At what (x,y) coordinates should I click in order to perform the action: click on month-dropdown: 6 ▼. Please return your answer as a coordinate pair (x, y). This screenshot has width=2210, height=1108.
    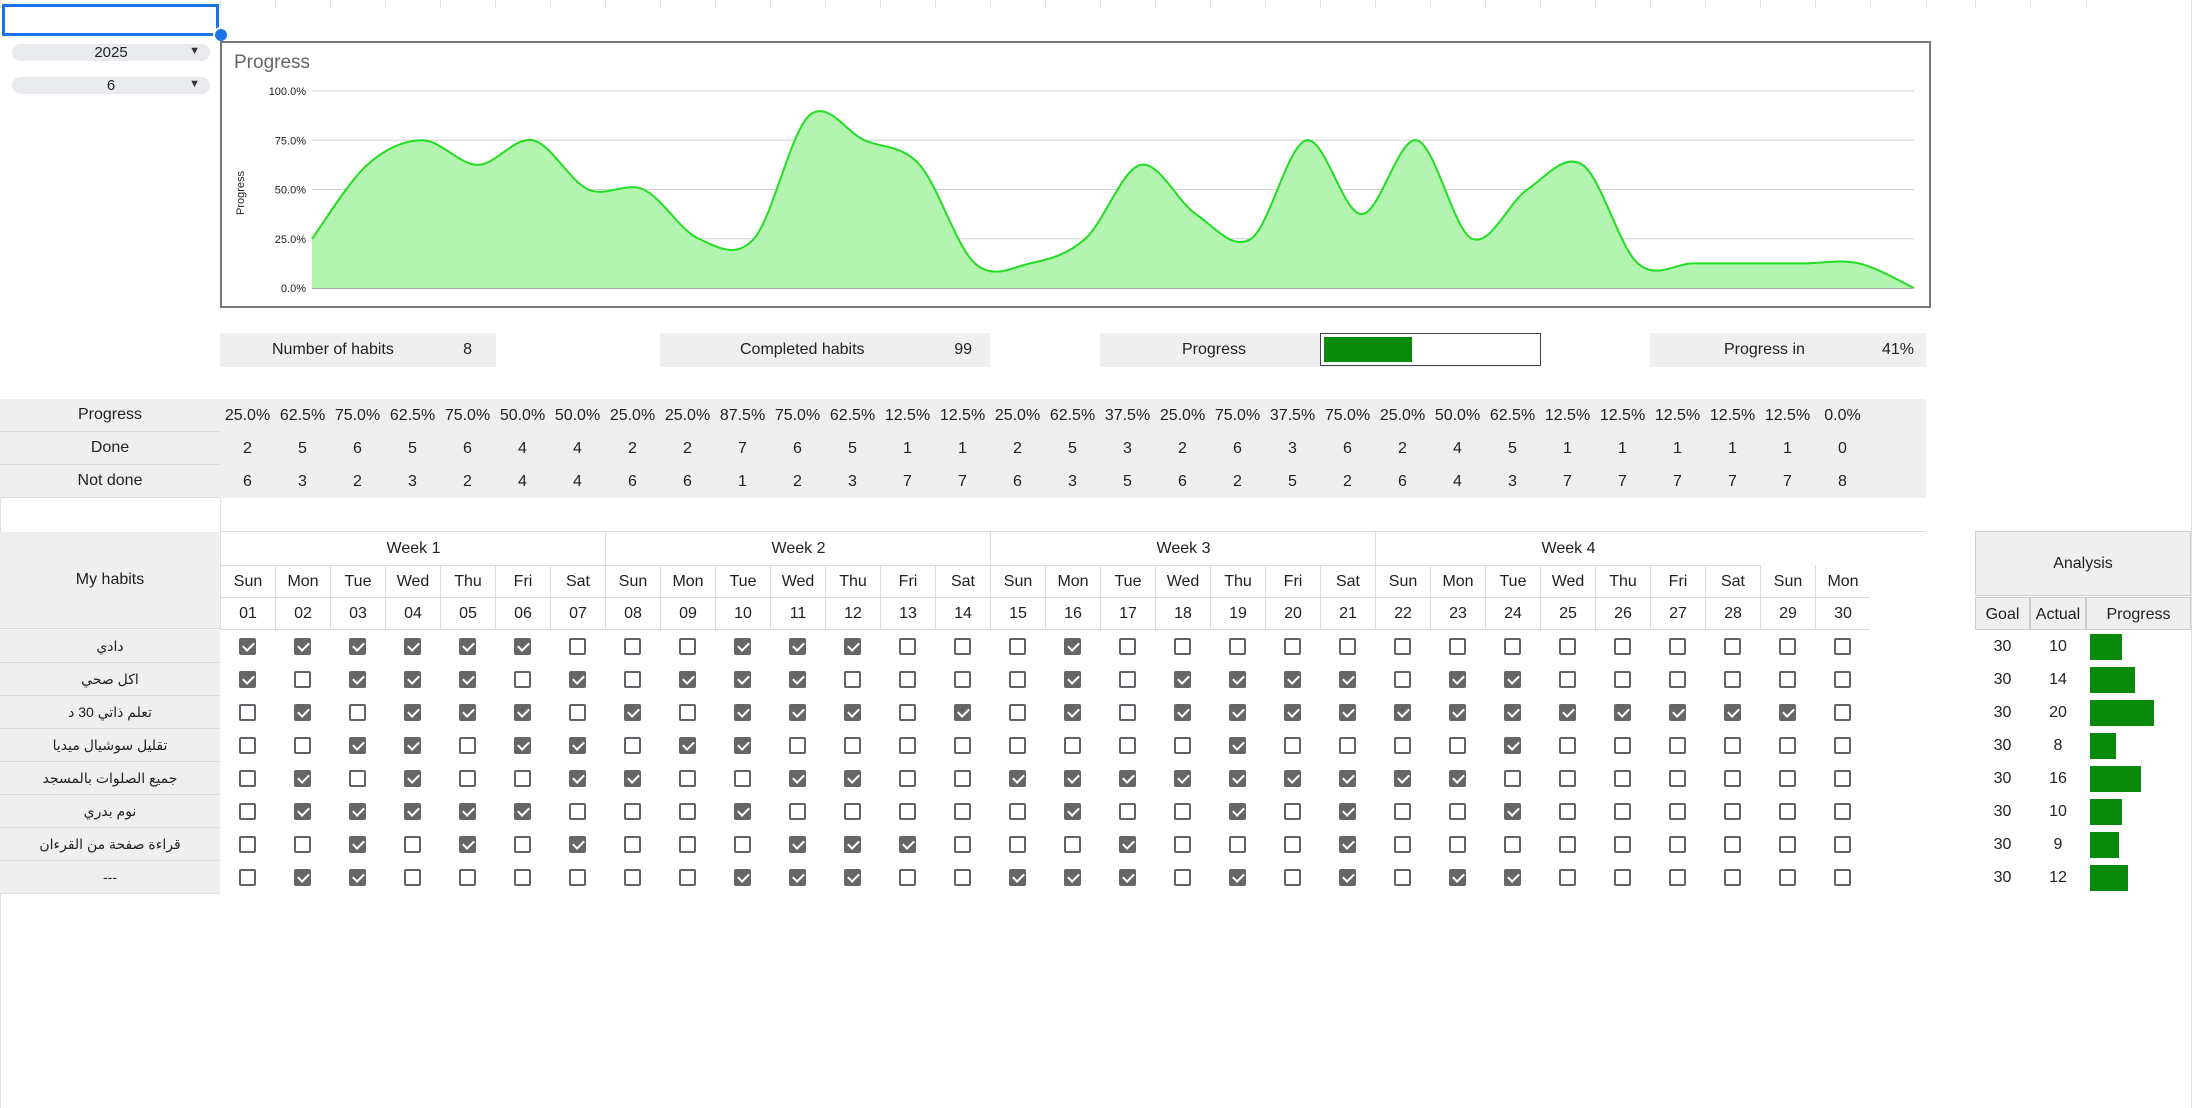
    Looking at the image, I should click on (111, 85).